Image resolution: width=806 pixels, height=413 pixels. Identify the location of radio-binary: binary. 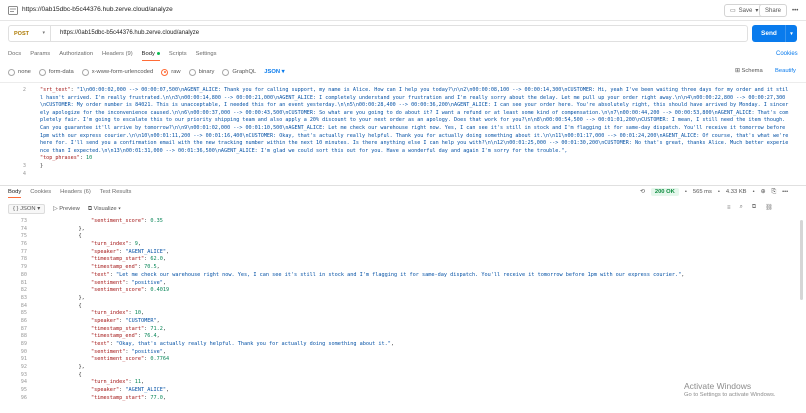
(201, 72).